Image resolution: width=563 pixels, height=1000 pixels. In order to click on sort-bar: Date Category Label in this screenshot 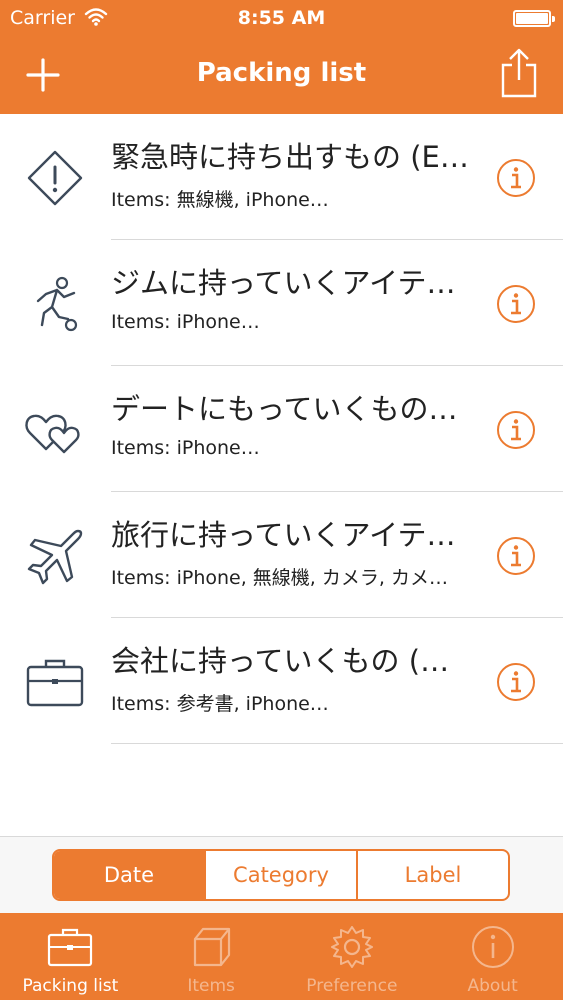, I will do `click(281, 875)`.